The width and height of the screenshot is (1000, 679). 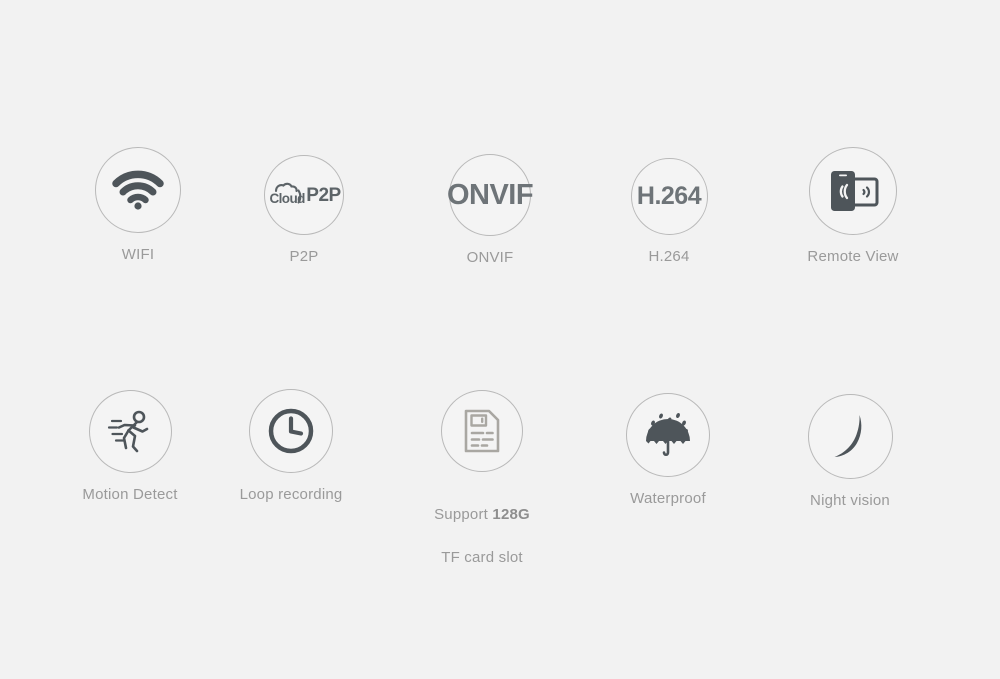 What do you see at coordinates (482, 525) in the screenshot?
I see `feature-label-tf-card: Support 128G TF card slot` at bounding box center [482, 525].